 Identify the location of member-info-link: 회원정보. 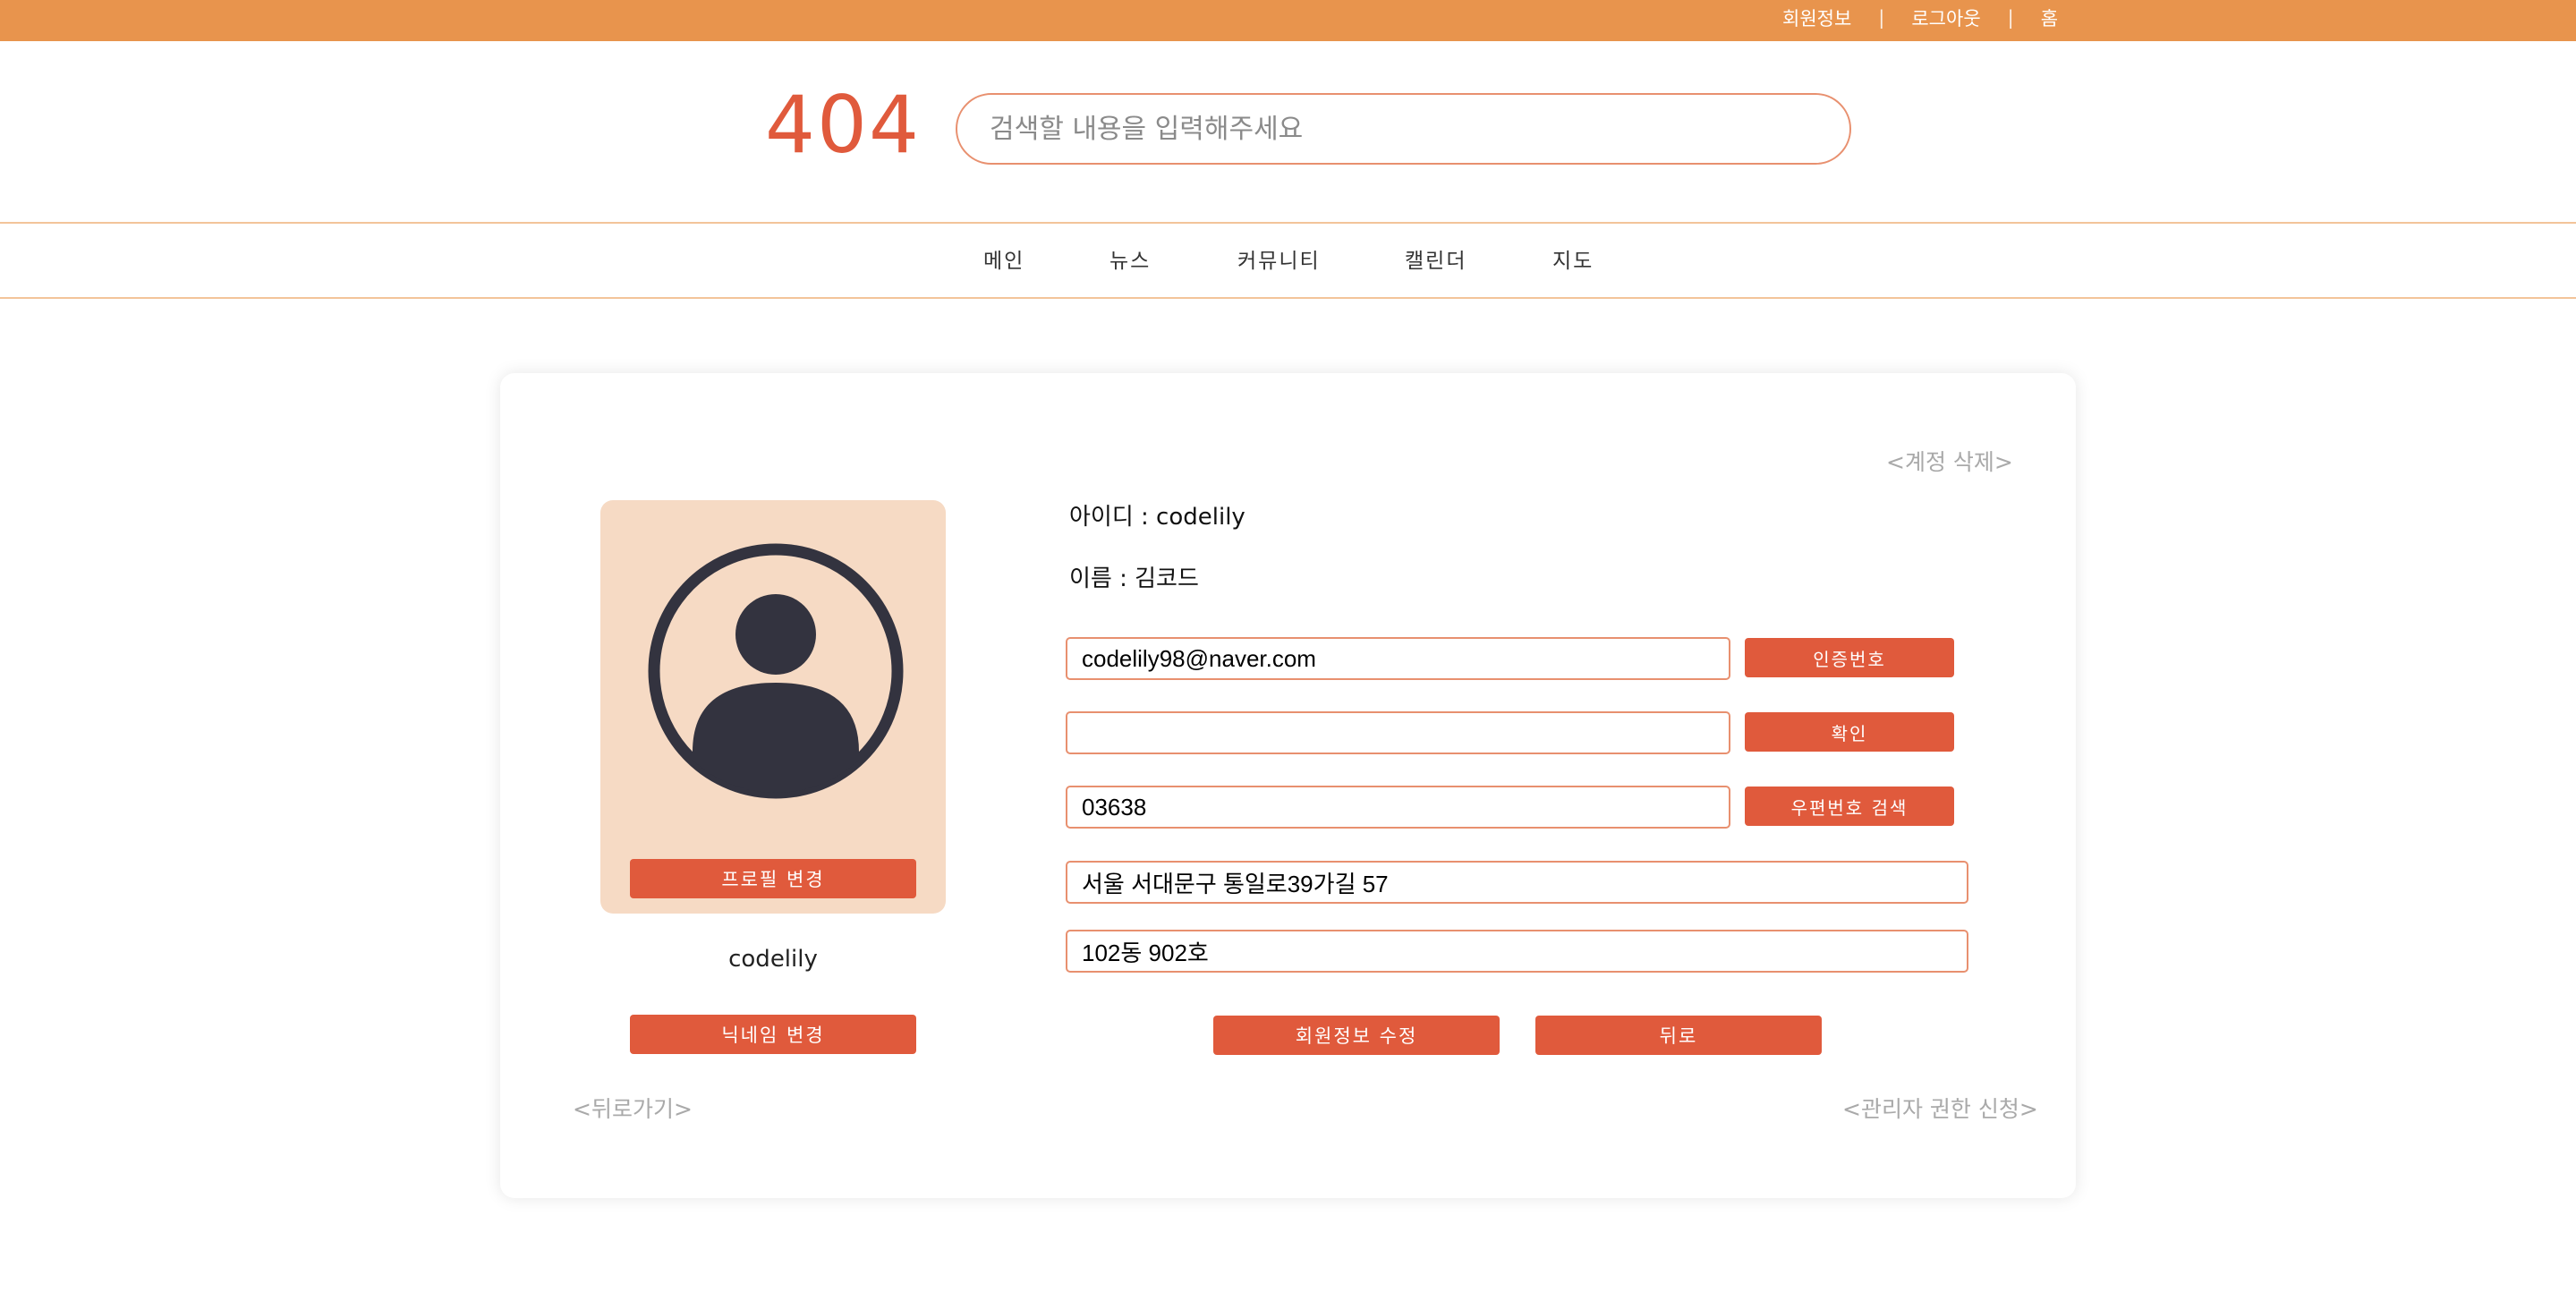
(1816, 17).